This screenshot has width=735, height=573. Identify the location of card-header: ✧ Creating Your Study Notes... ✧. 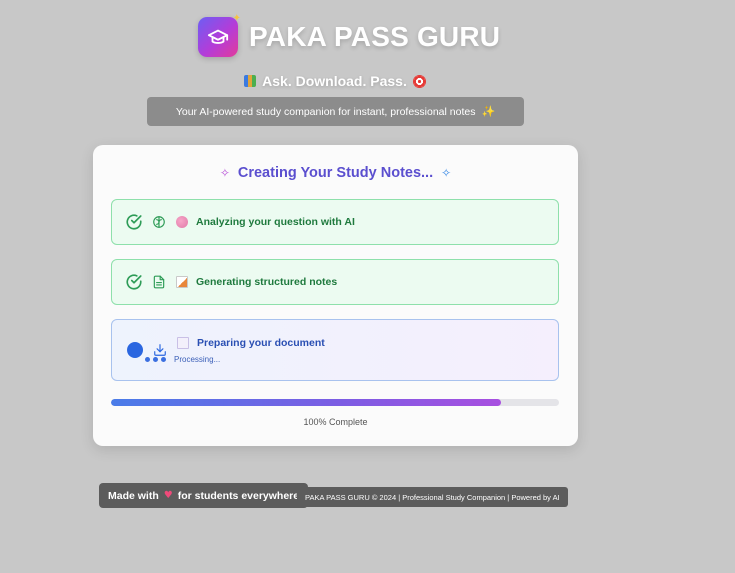
(335, 173).